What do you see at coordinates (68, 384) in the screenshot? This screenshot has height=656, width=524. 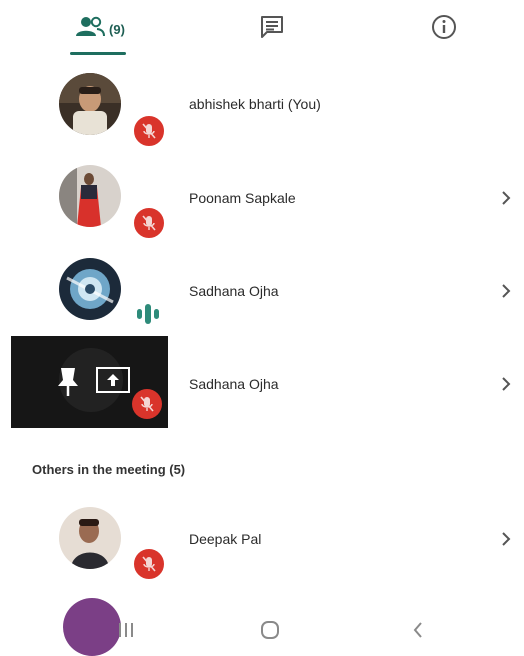 I see `pin-icon` at bounding box center [68, 384].